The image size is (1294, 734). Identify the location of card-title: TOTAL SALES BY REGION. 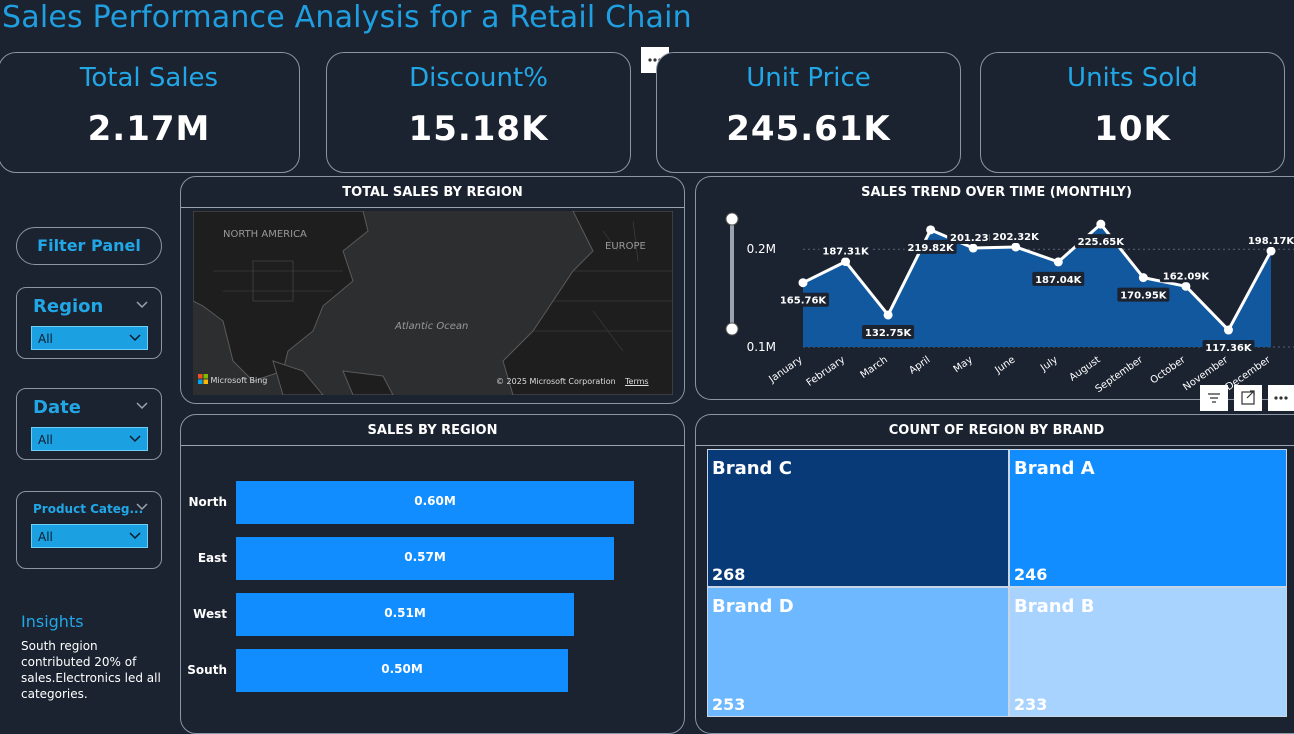
(432, 192).